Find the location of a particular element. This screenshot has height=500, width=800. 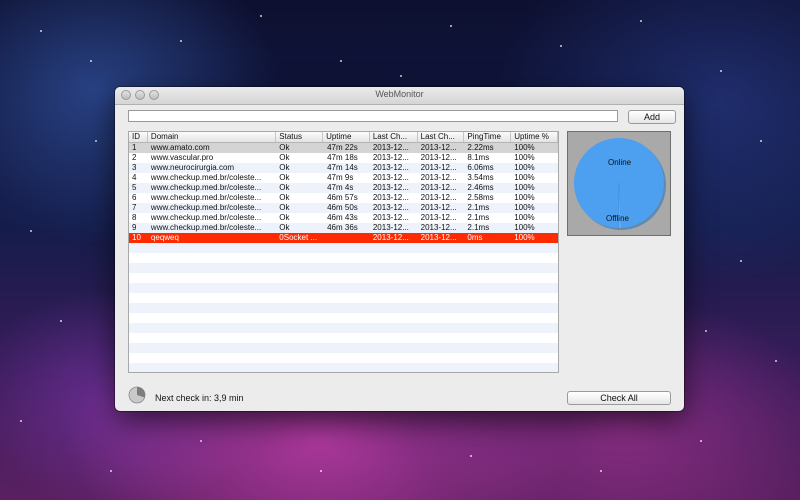

cell-uptime: 47m 14s is located at coordinates (342, 167).